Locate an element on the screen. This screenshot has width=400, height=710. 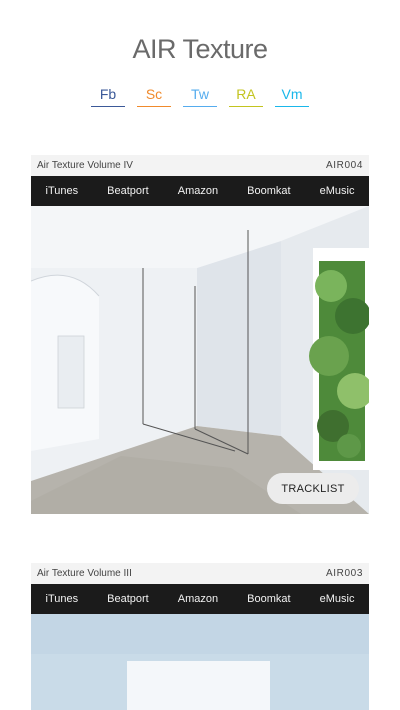
catalog-number: AIR004 is located at coordinates (344, 165).